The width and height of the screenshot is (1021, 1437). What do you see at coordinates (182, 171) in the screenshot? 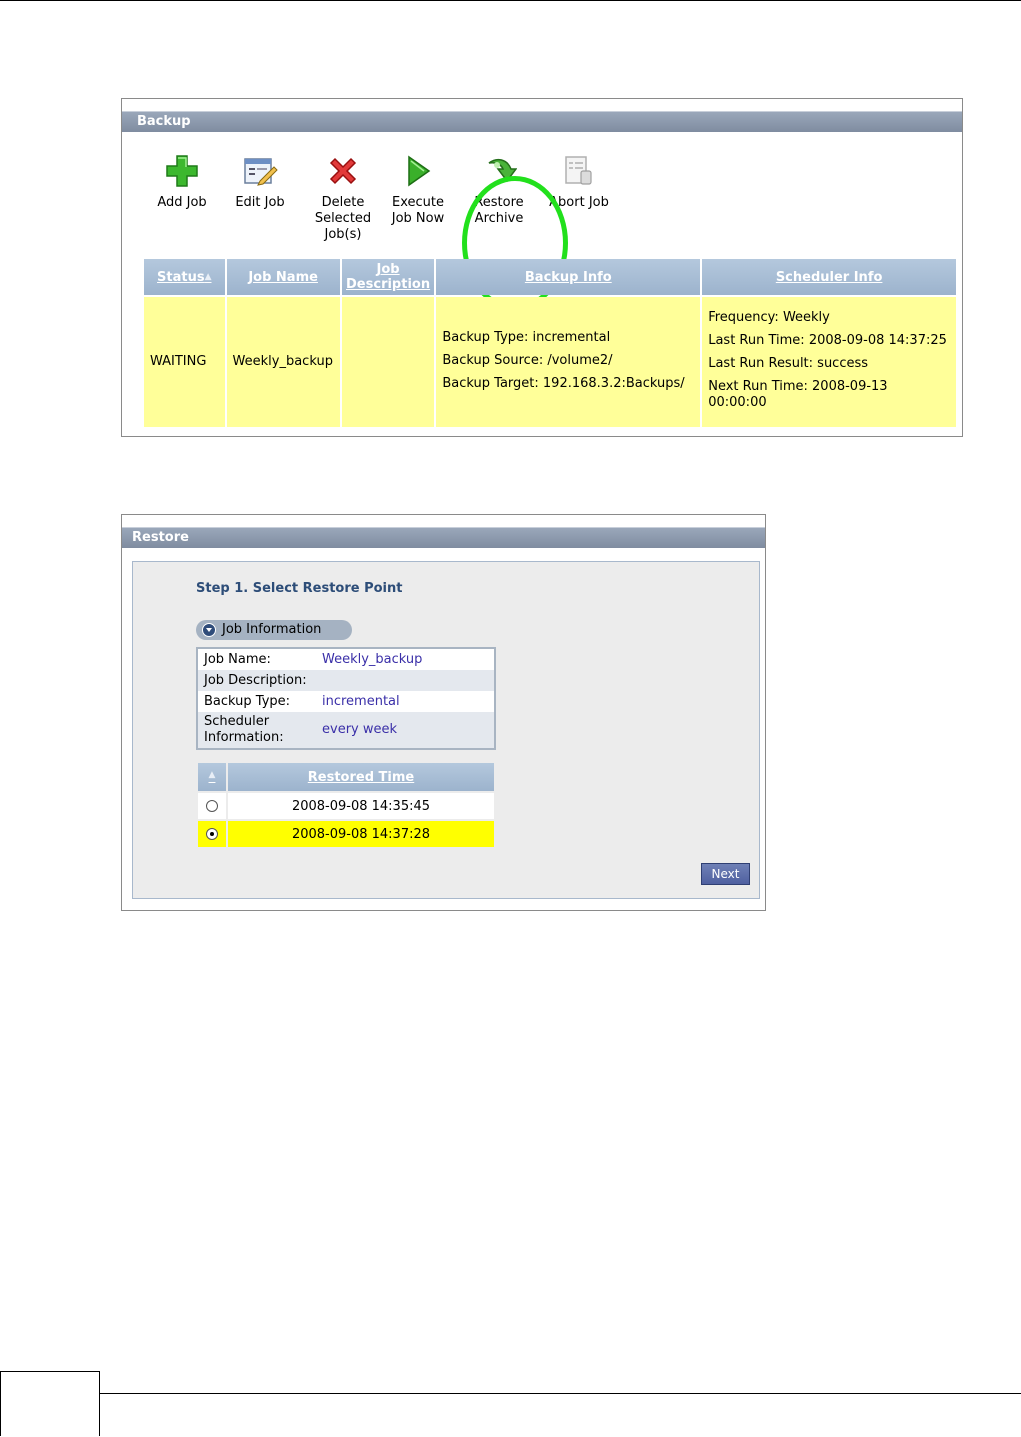
I see `plus-icon` at bounding box center [182, 171].